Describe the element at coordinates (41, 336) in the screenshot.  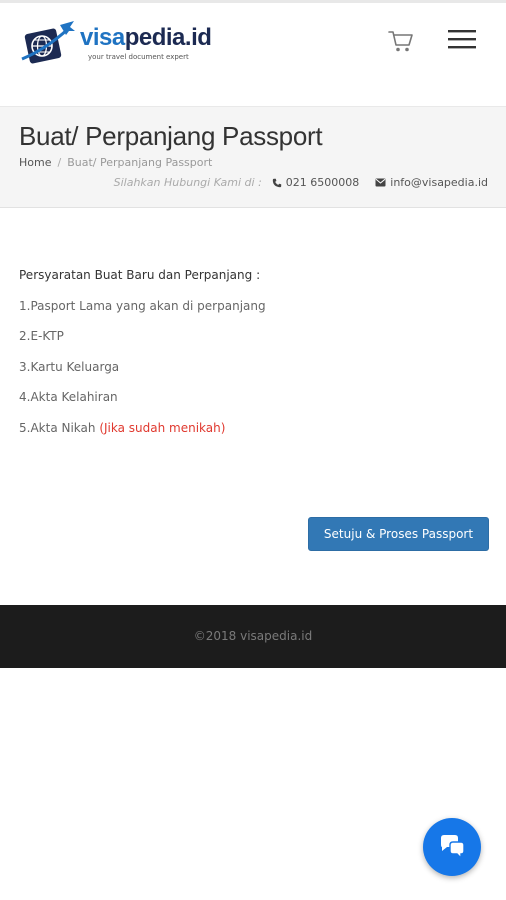
I see `requirement-text: 2.E-KTP` at that location.